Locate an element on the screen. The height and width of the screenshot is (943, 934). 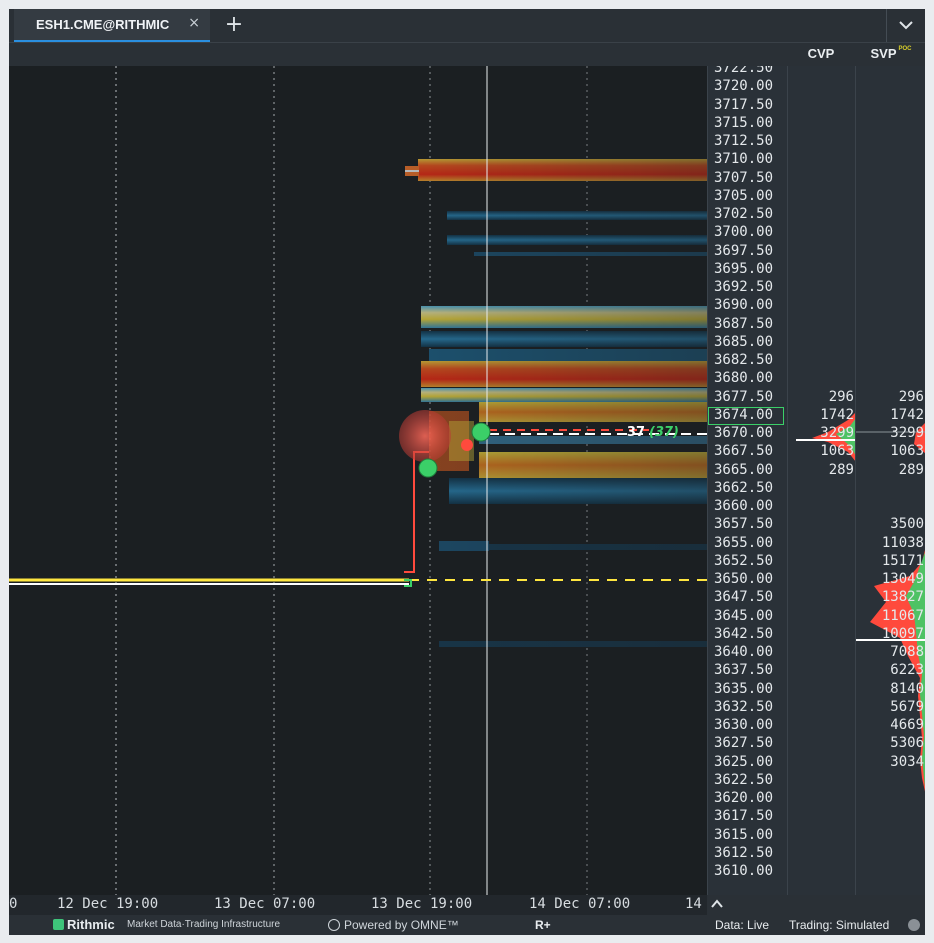
price-level: 3717.50 is located at coordinates (743, 105).